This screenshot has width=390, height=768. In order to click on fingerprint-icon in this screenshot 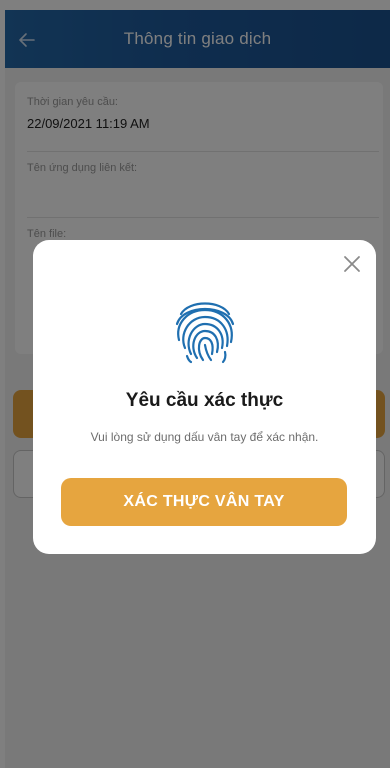, I will do `click(205, 333)`.